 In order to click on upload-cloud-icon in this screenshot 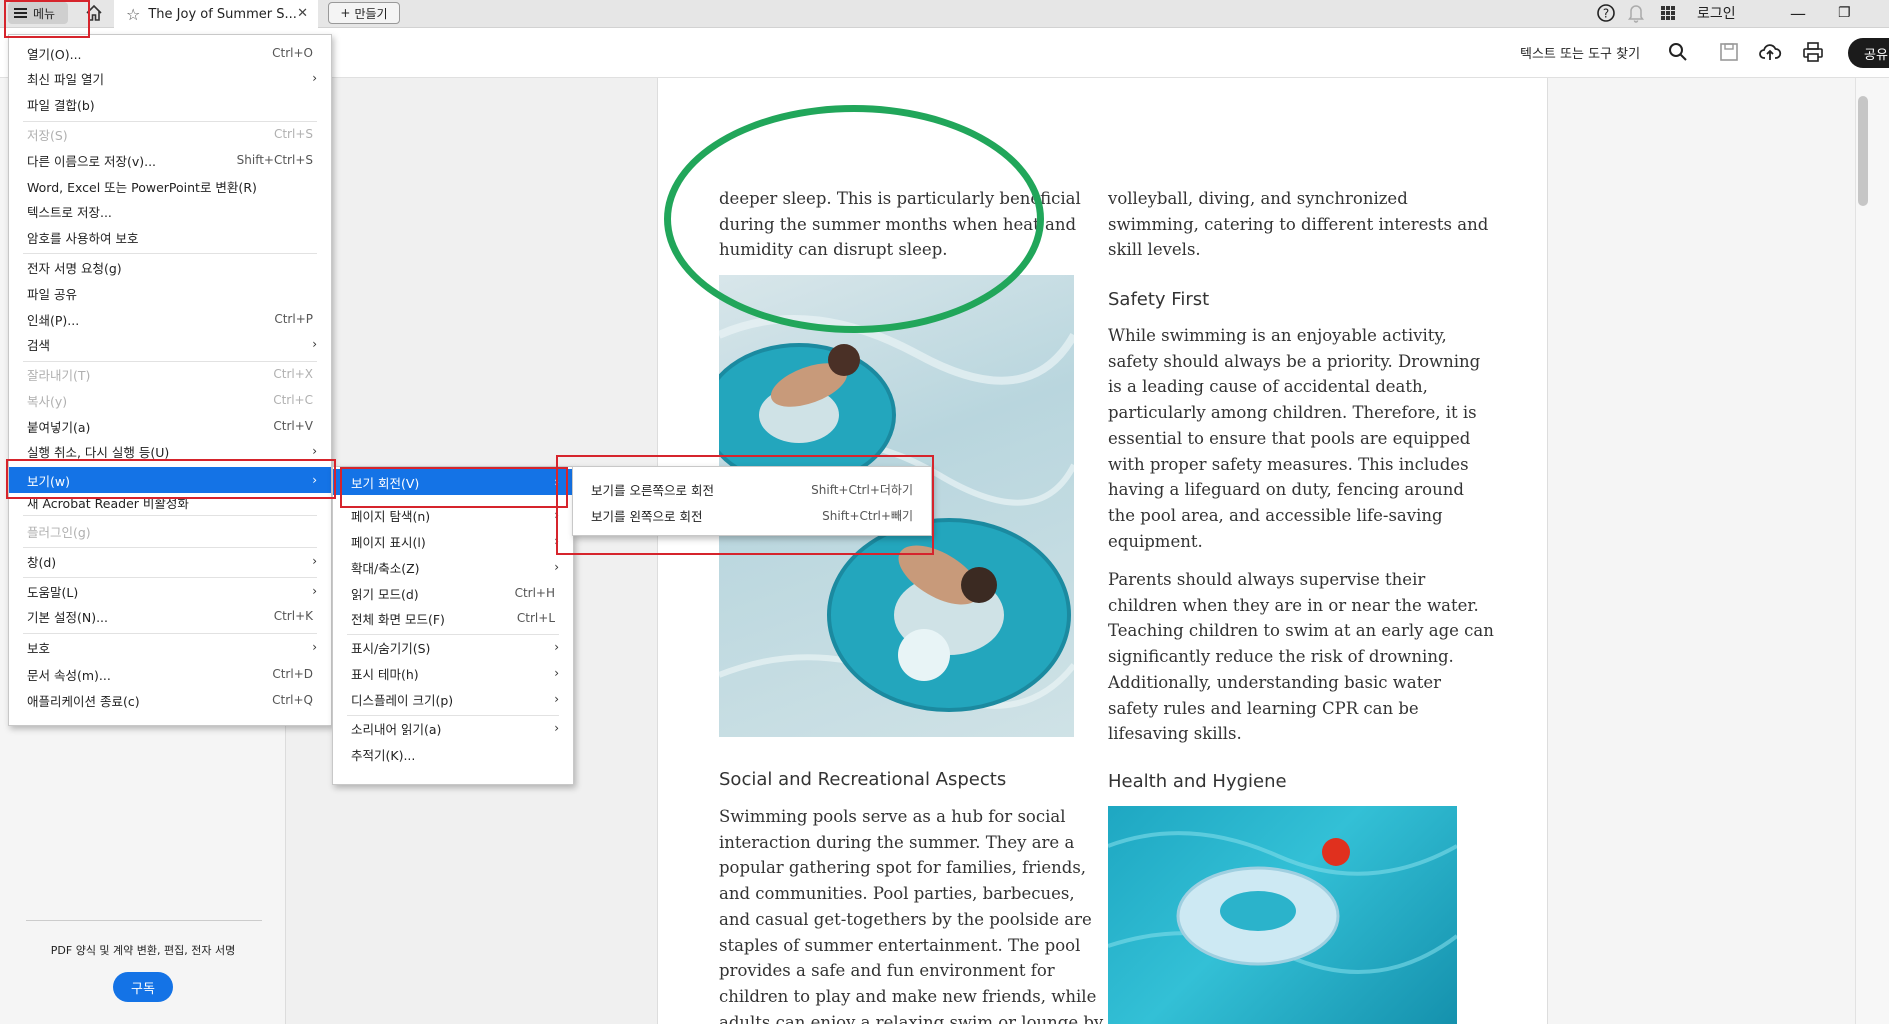, I will do `click(1770, 52)`.